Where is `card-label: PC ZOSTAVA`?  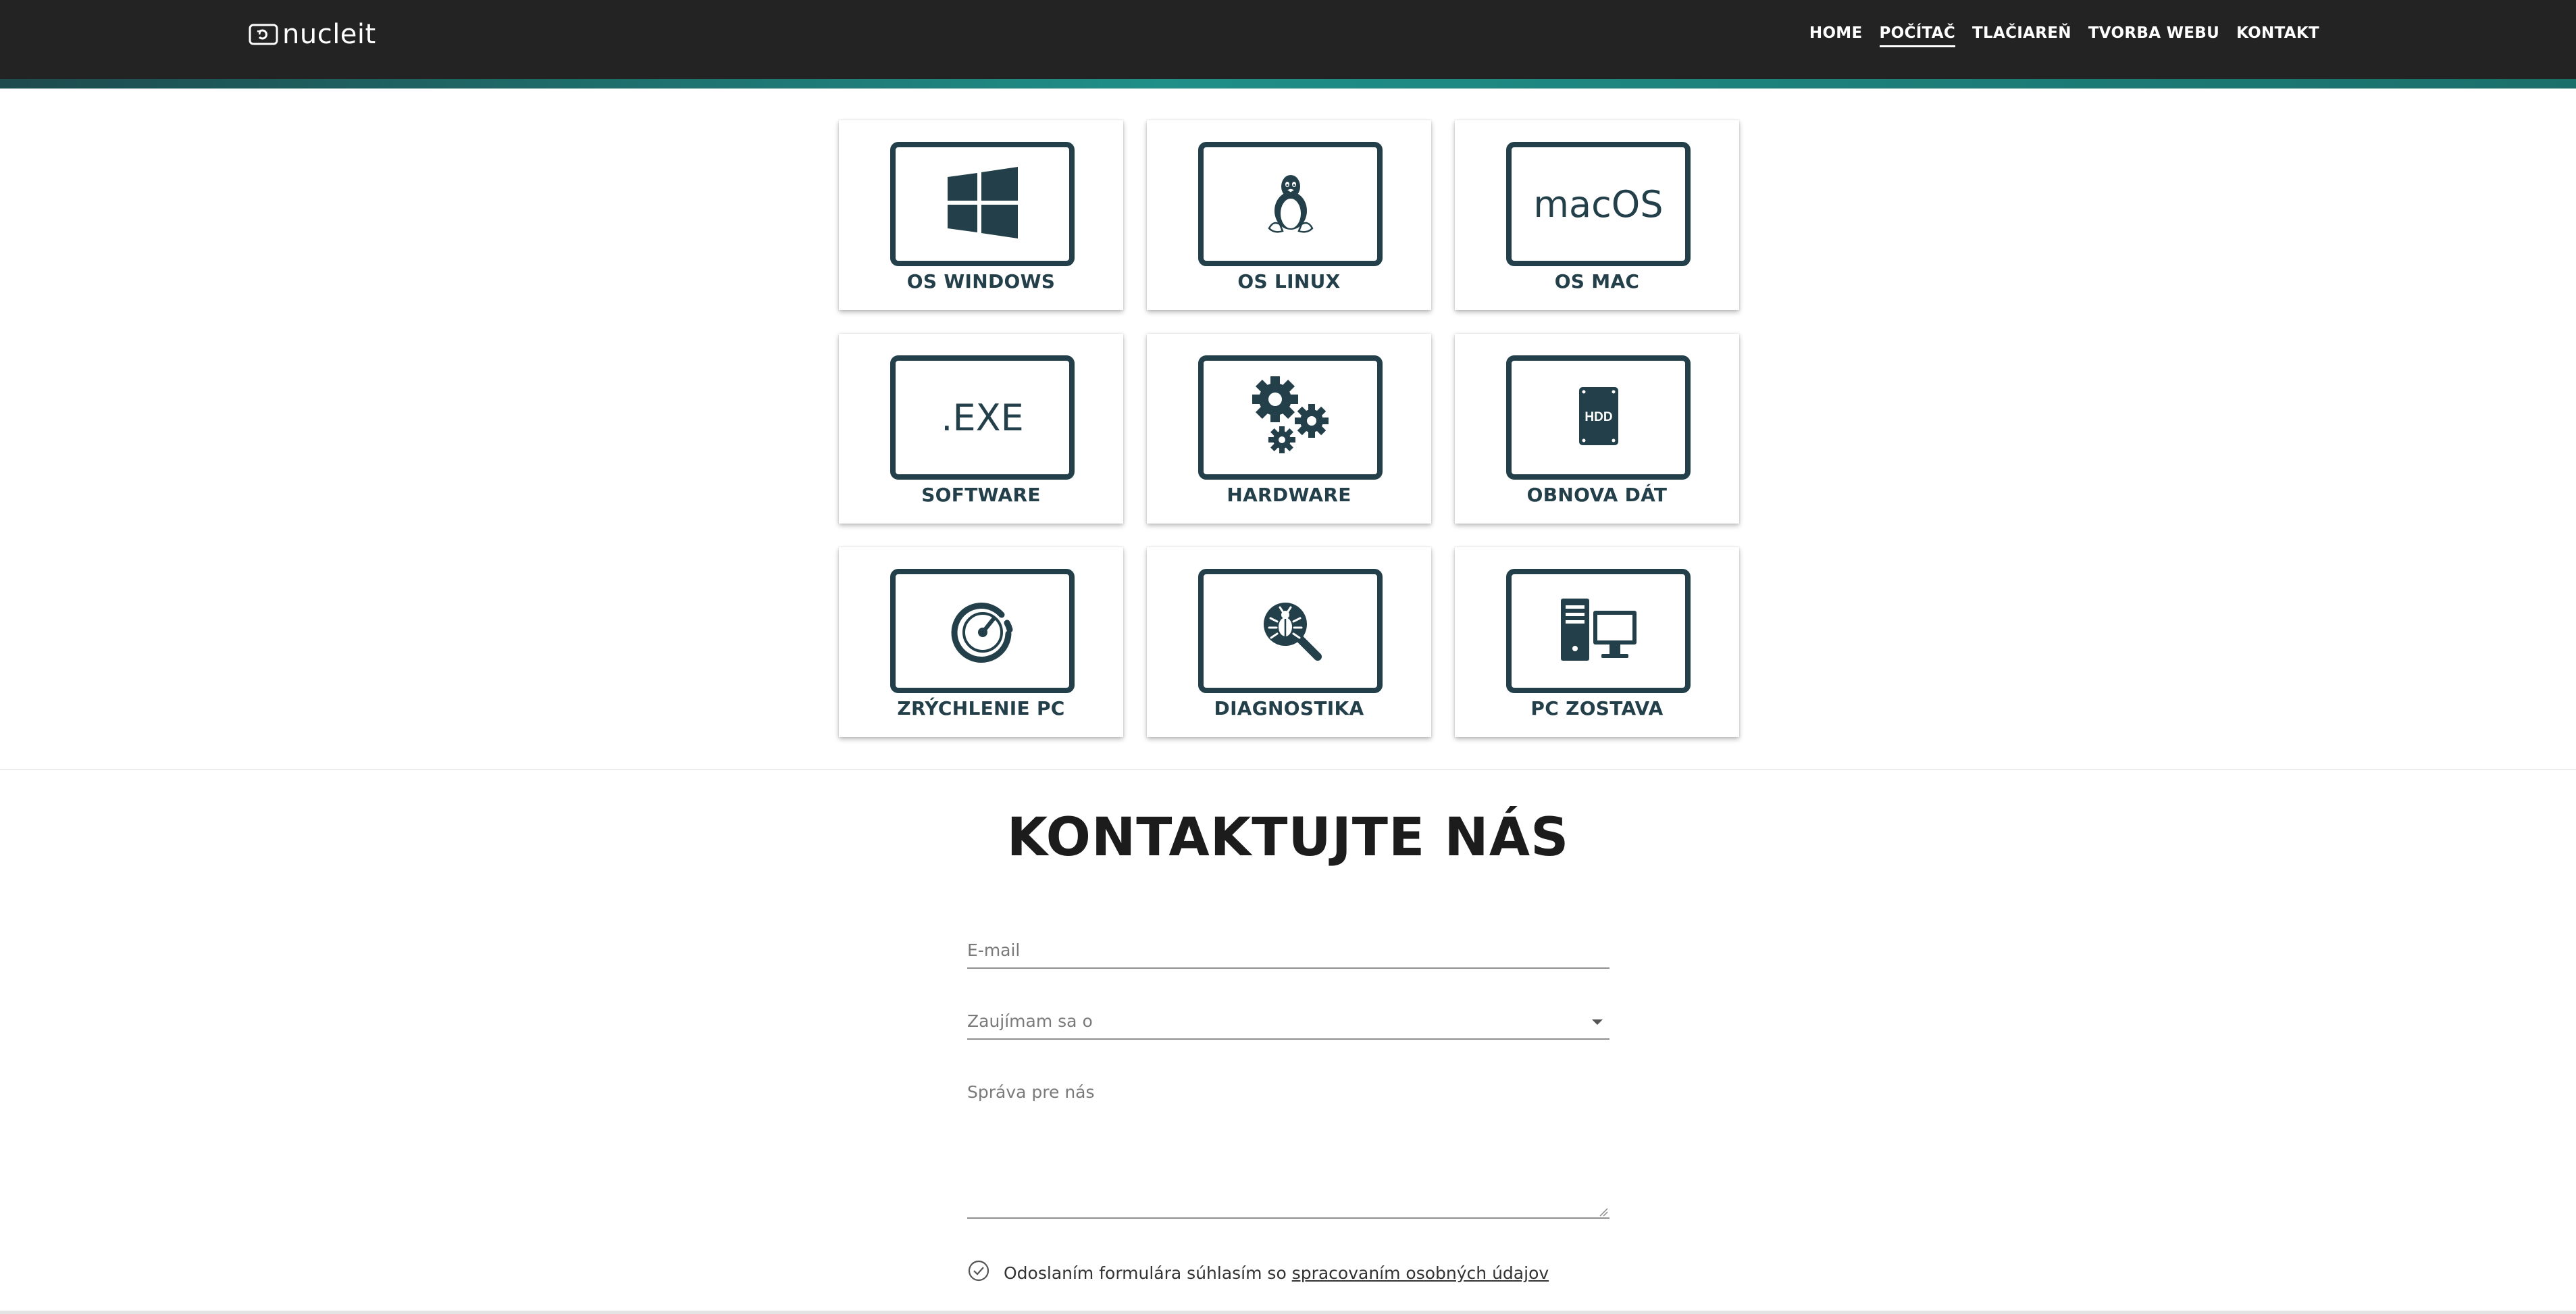
card-label: PC ZOSTAVA is located at coordinates (1597, 708).